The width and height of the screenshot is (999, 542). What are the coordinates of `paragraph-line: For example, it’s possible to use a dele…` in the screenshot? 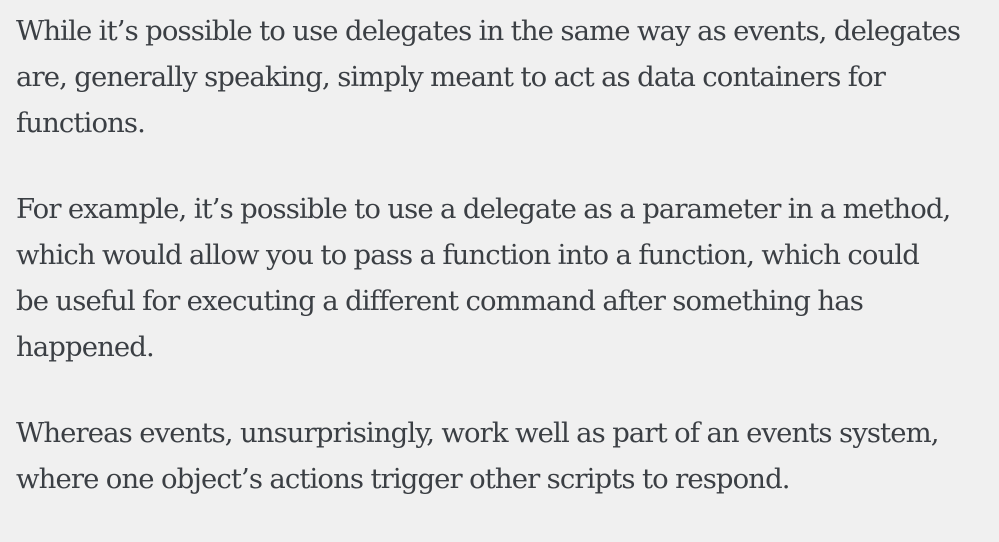 It's located at (483, 209).